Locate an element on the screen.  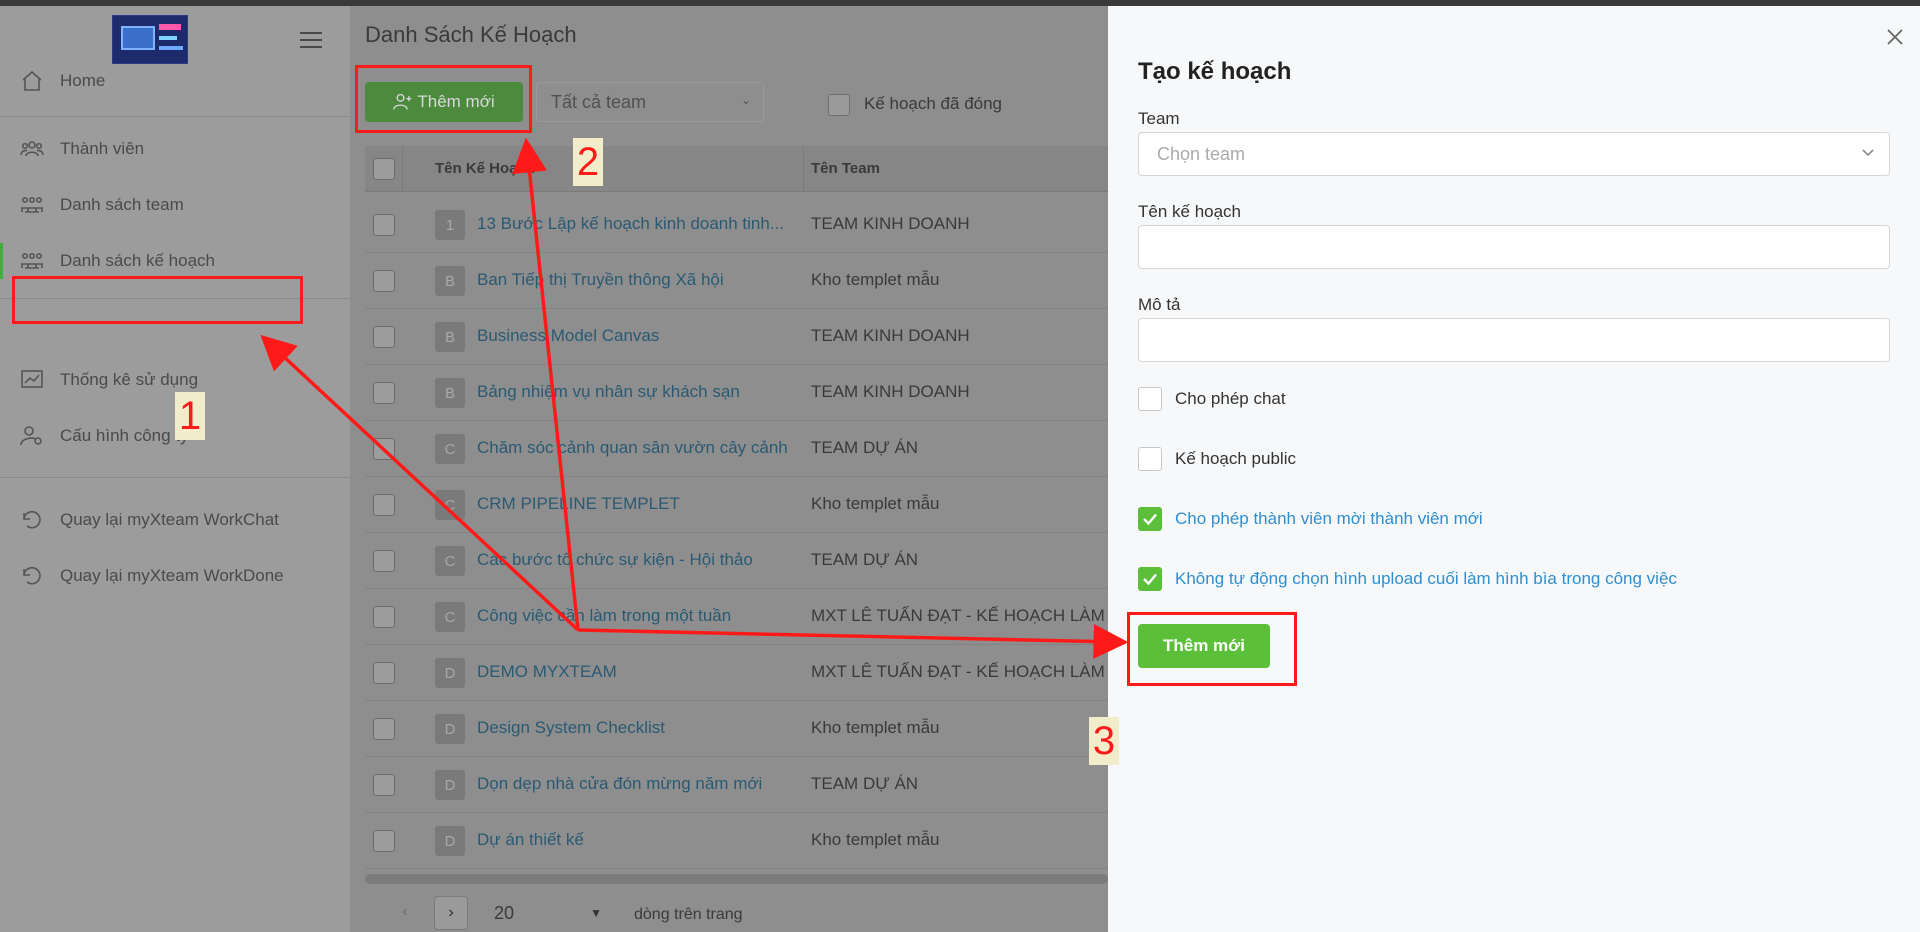
column-header-name: Tên Kế Hoạch is located at coordinates (485, 168).